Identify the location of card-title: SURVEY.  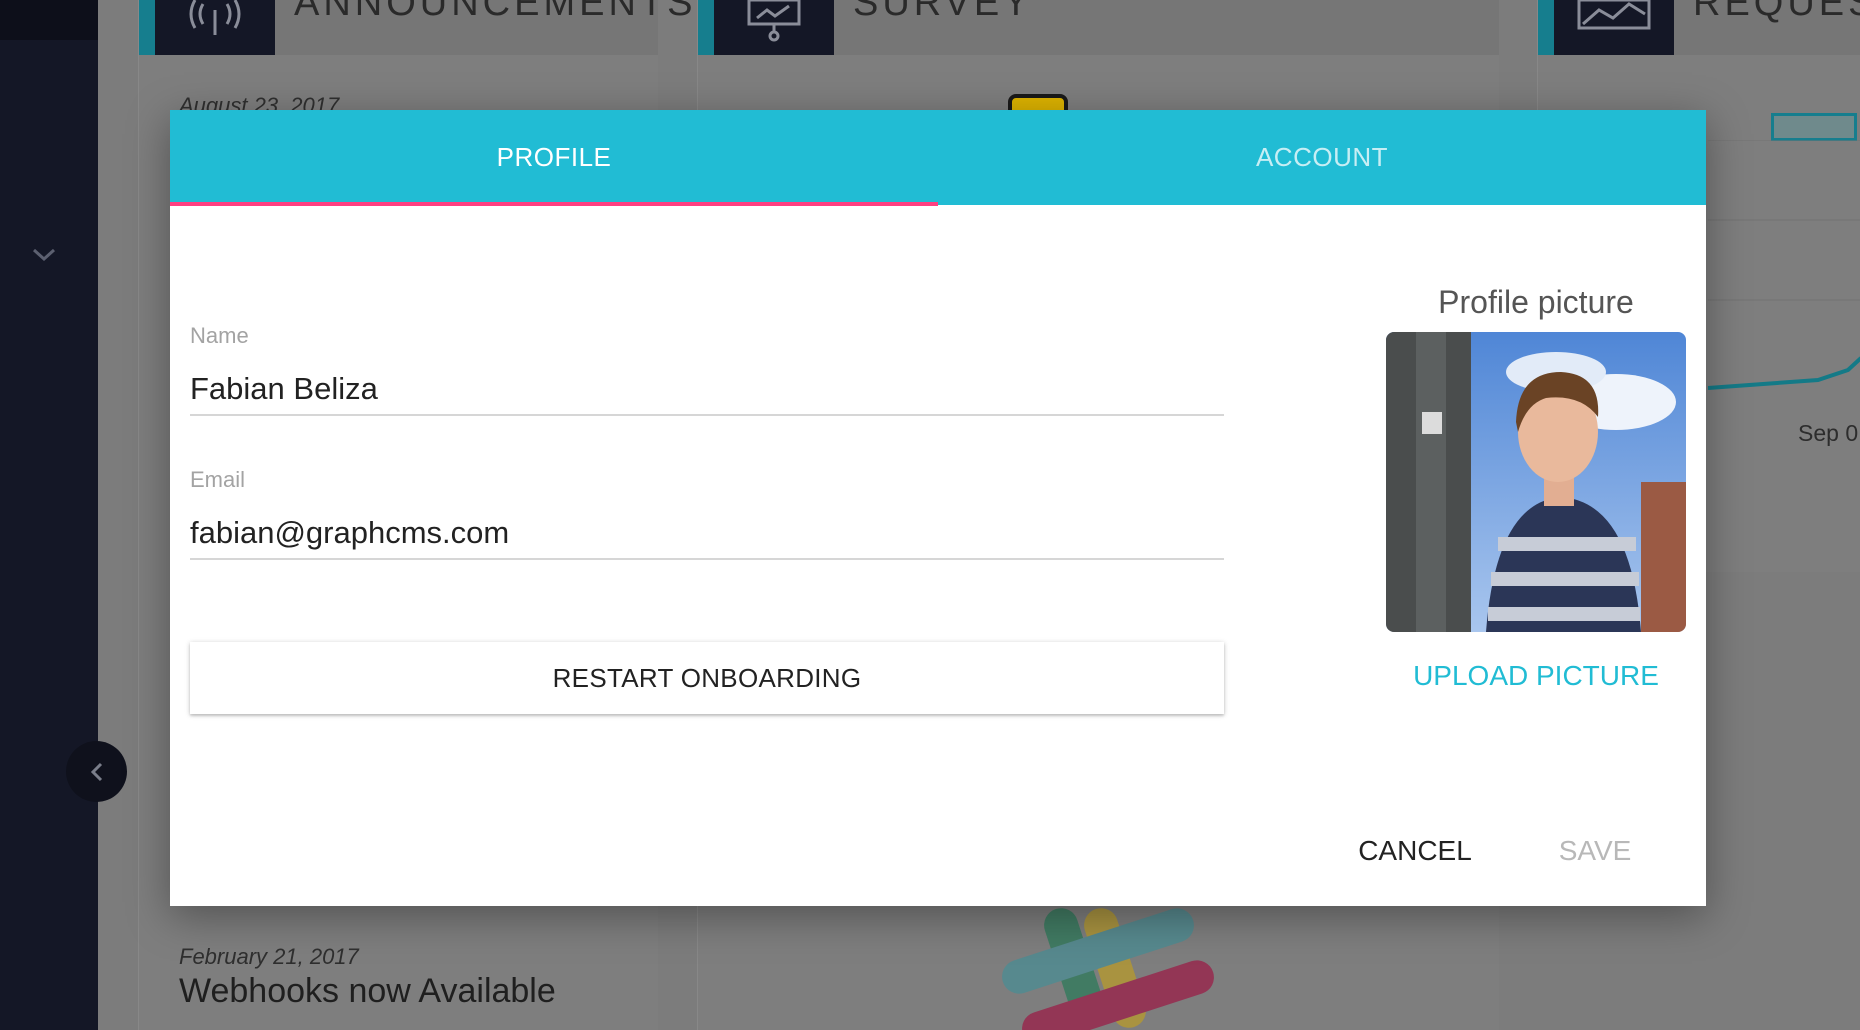
(943, 12).